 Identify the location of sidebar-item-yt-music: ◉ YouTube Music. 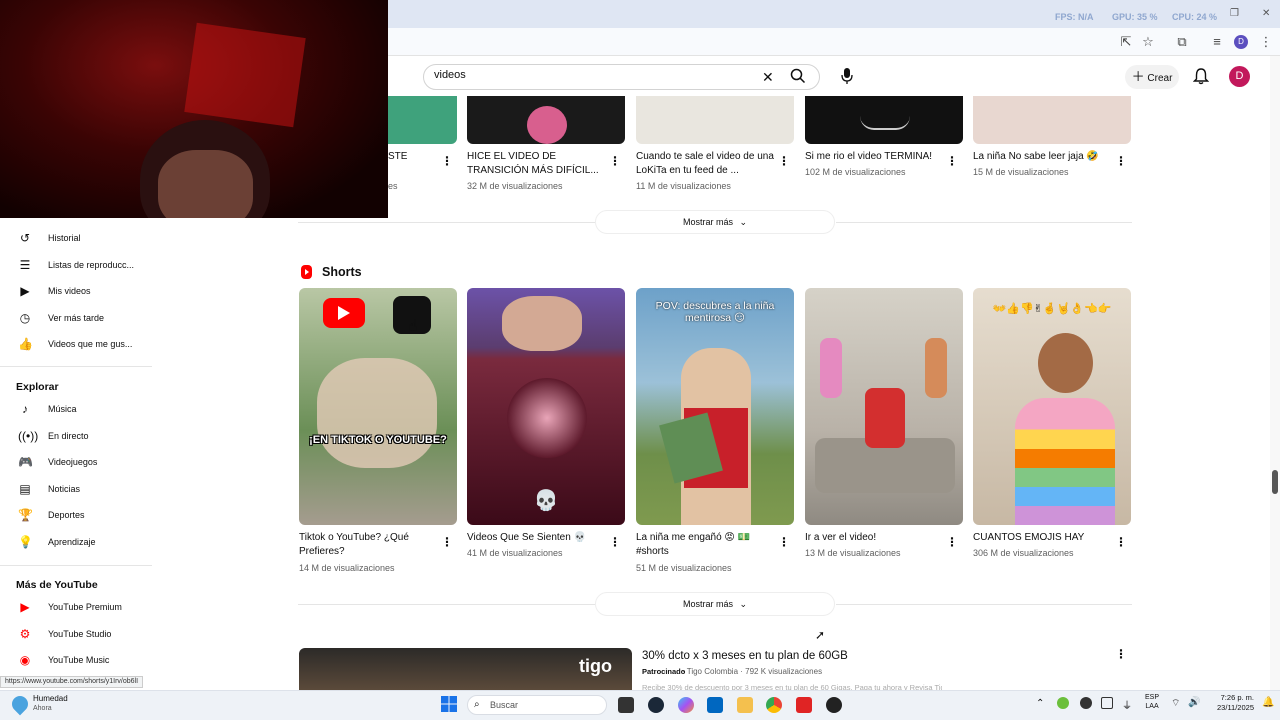
(76, 661).